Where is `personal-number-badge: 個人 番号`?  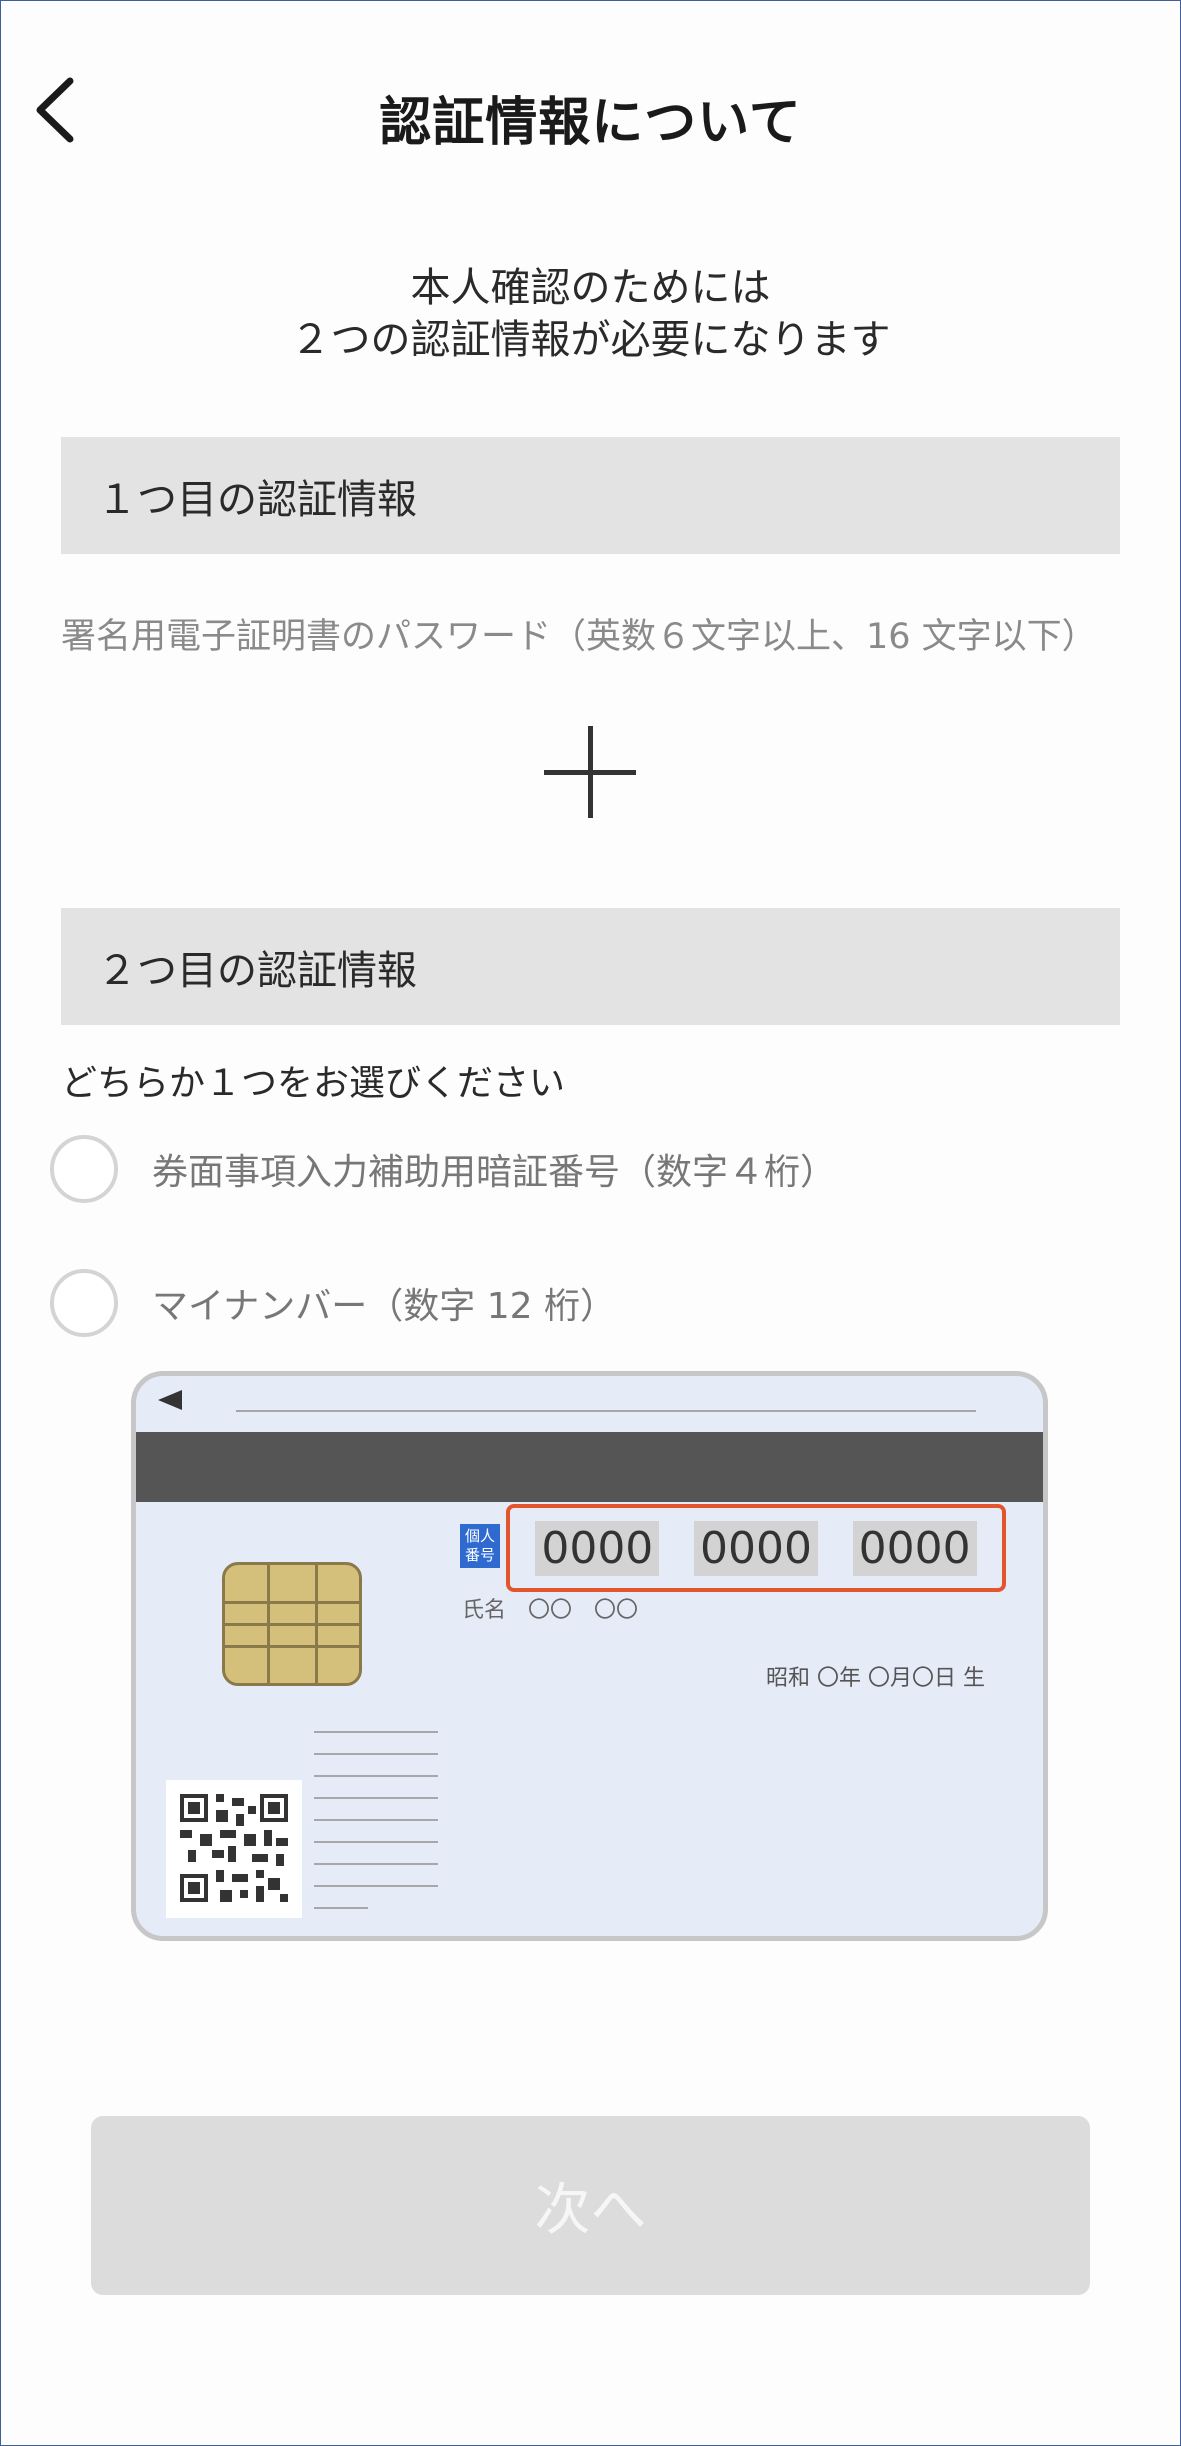
personal-number-badge: 個人 番号 is located at coordinates (480, 1546).